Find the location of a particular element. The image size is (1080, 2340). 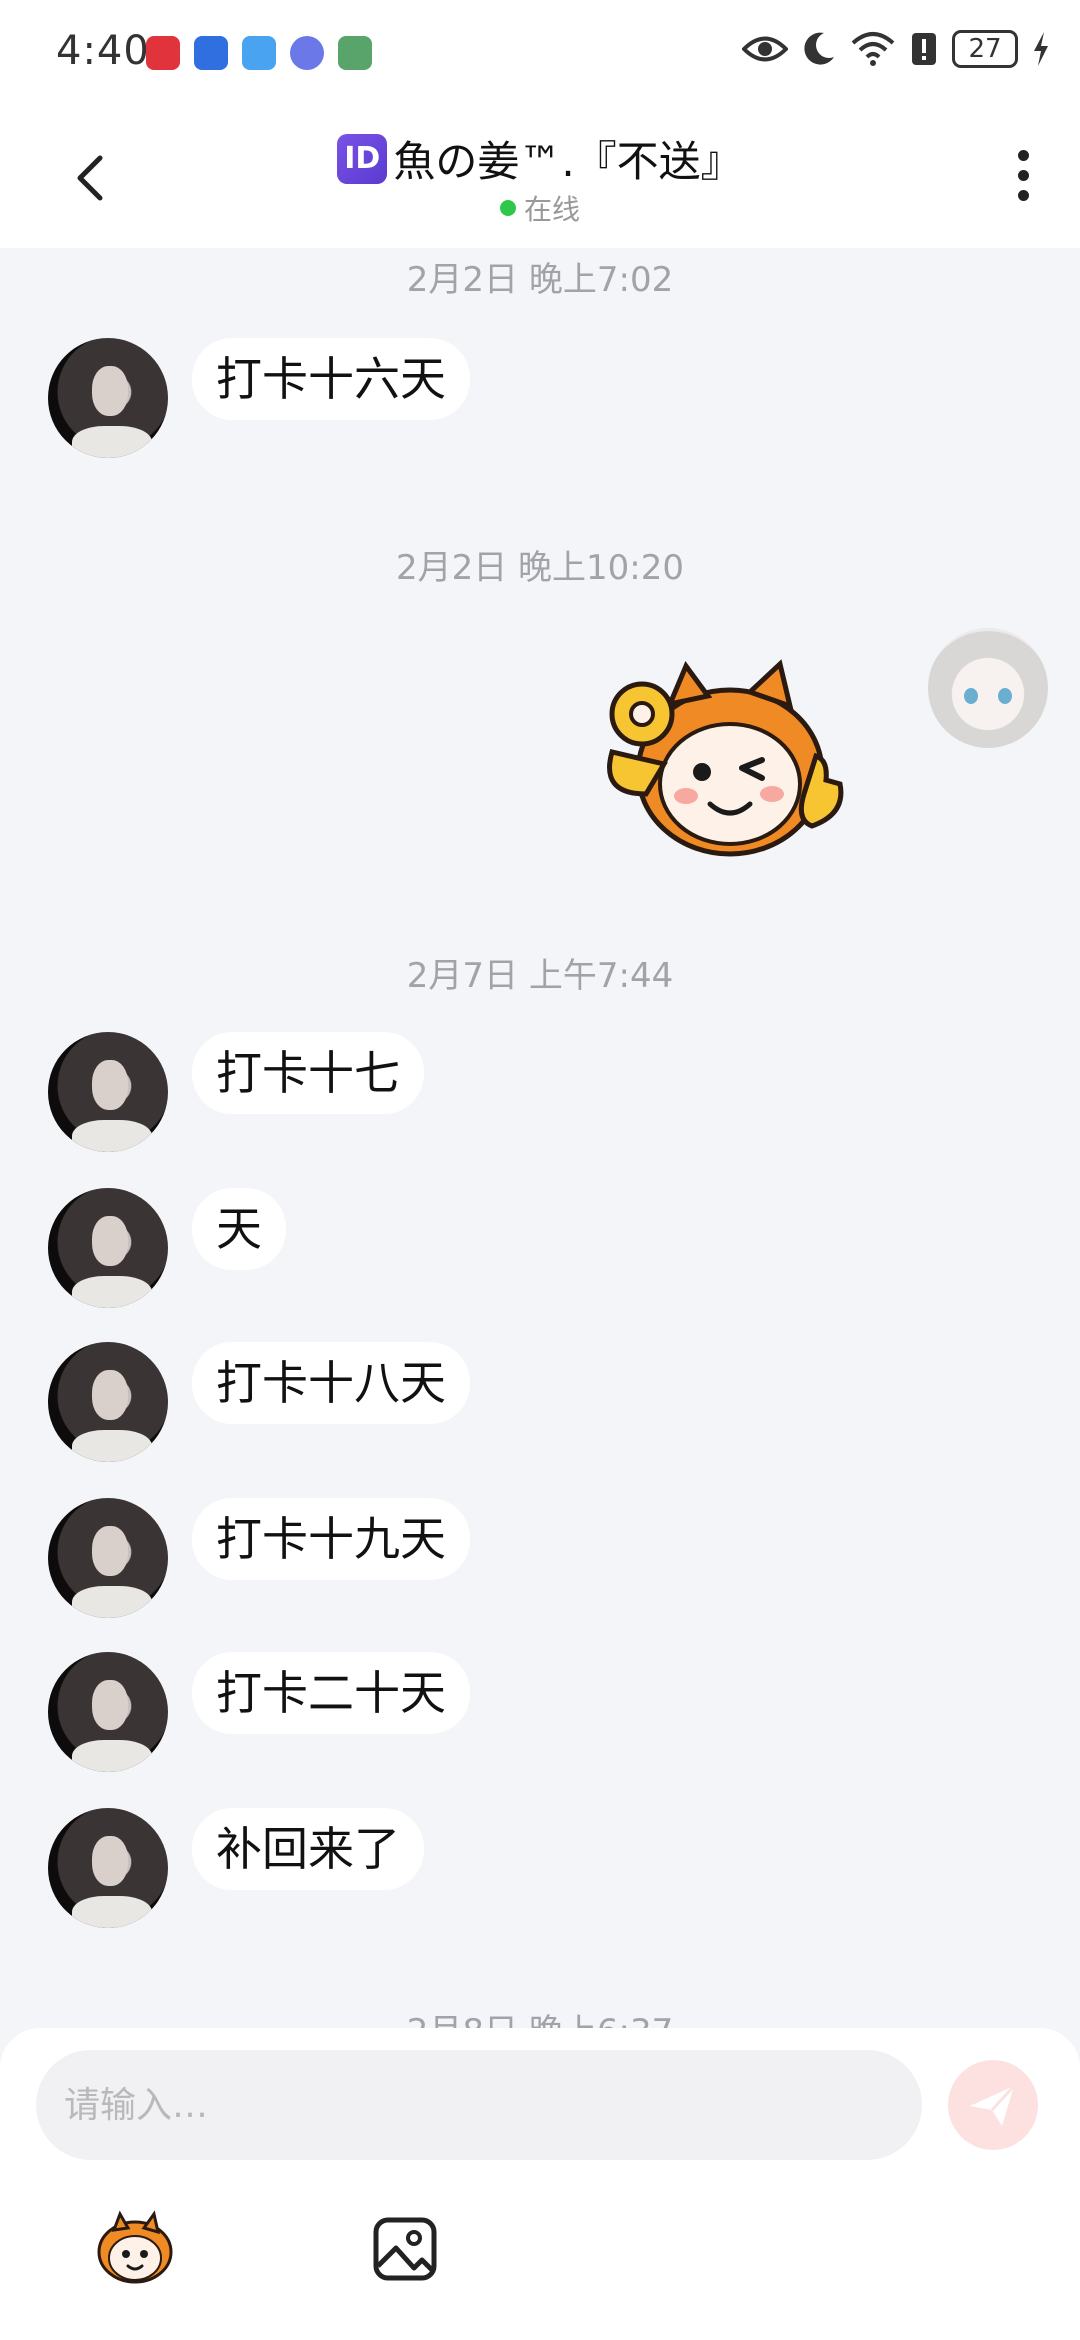

notification-icons is located at coordinates (259, 53).